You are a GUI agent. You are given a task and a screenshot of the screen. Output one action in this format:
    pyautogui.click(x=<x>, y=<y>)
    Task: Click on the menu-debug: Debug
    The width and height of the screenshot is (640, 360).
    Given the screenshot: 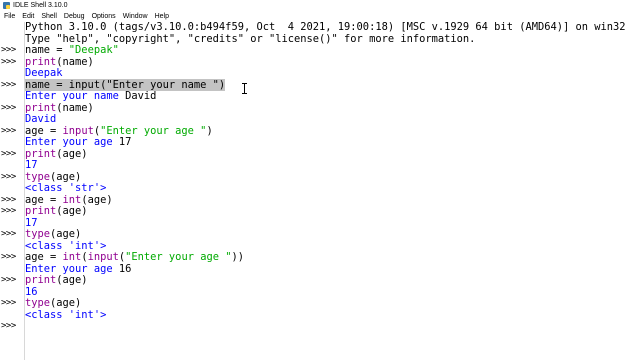 What is the action you would take?
    pyautogui.click(x=74, y=16)
    